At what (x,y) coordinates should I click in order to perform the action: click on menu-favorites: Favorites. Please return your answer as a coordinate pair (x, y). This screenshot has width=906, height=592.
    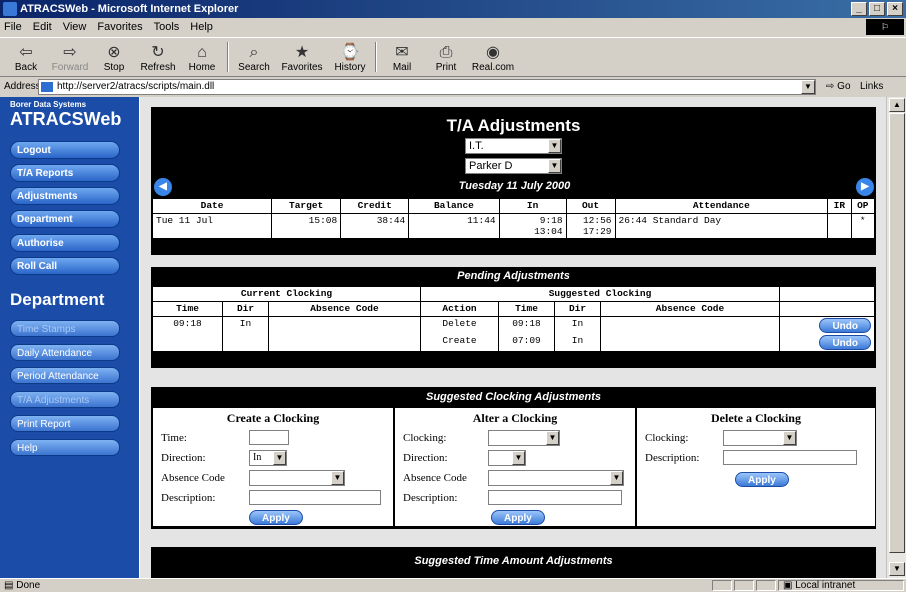
    Looking at the image, I should click on (119, 27).